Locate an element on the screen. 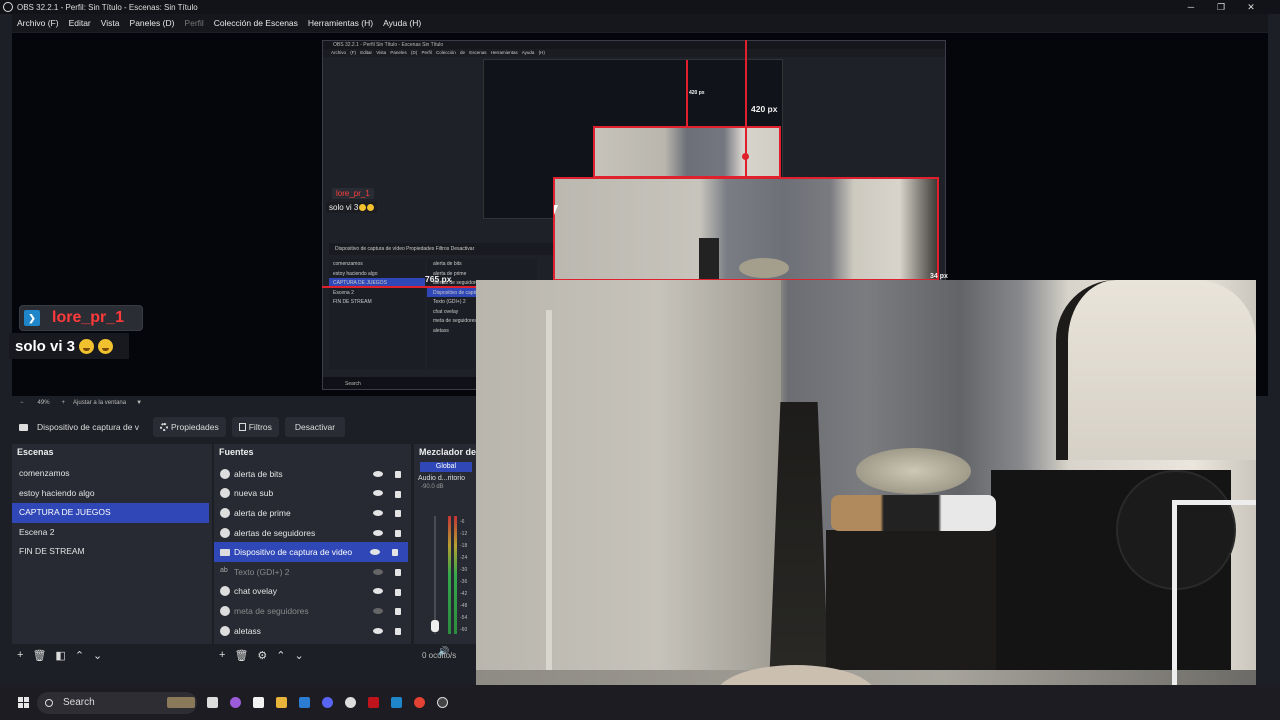 The height and width of the screenshot is (720, 1280). discord-icon is located at coordinates (327, 702).